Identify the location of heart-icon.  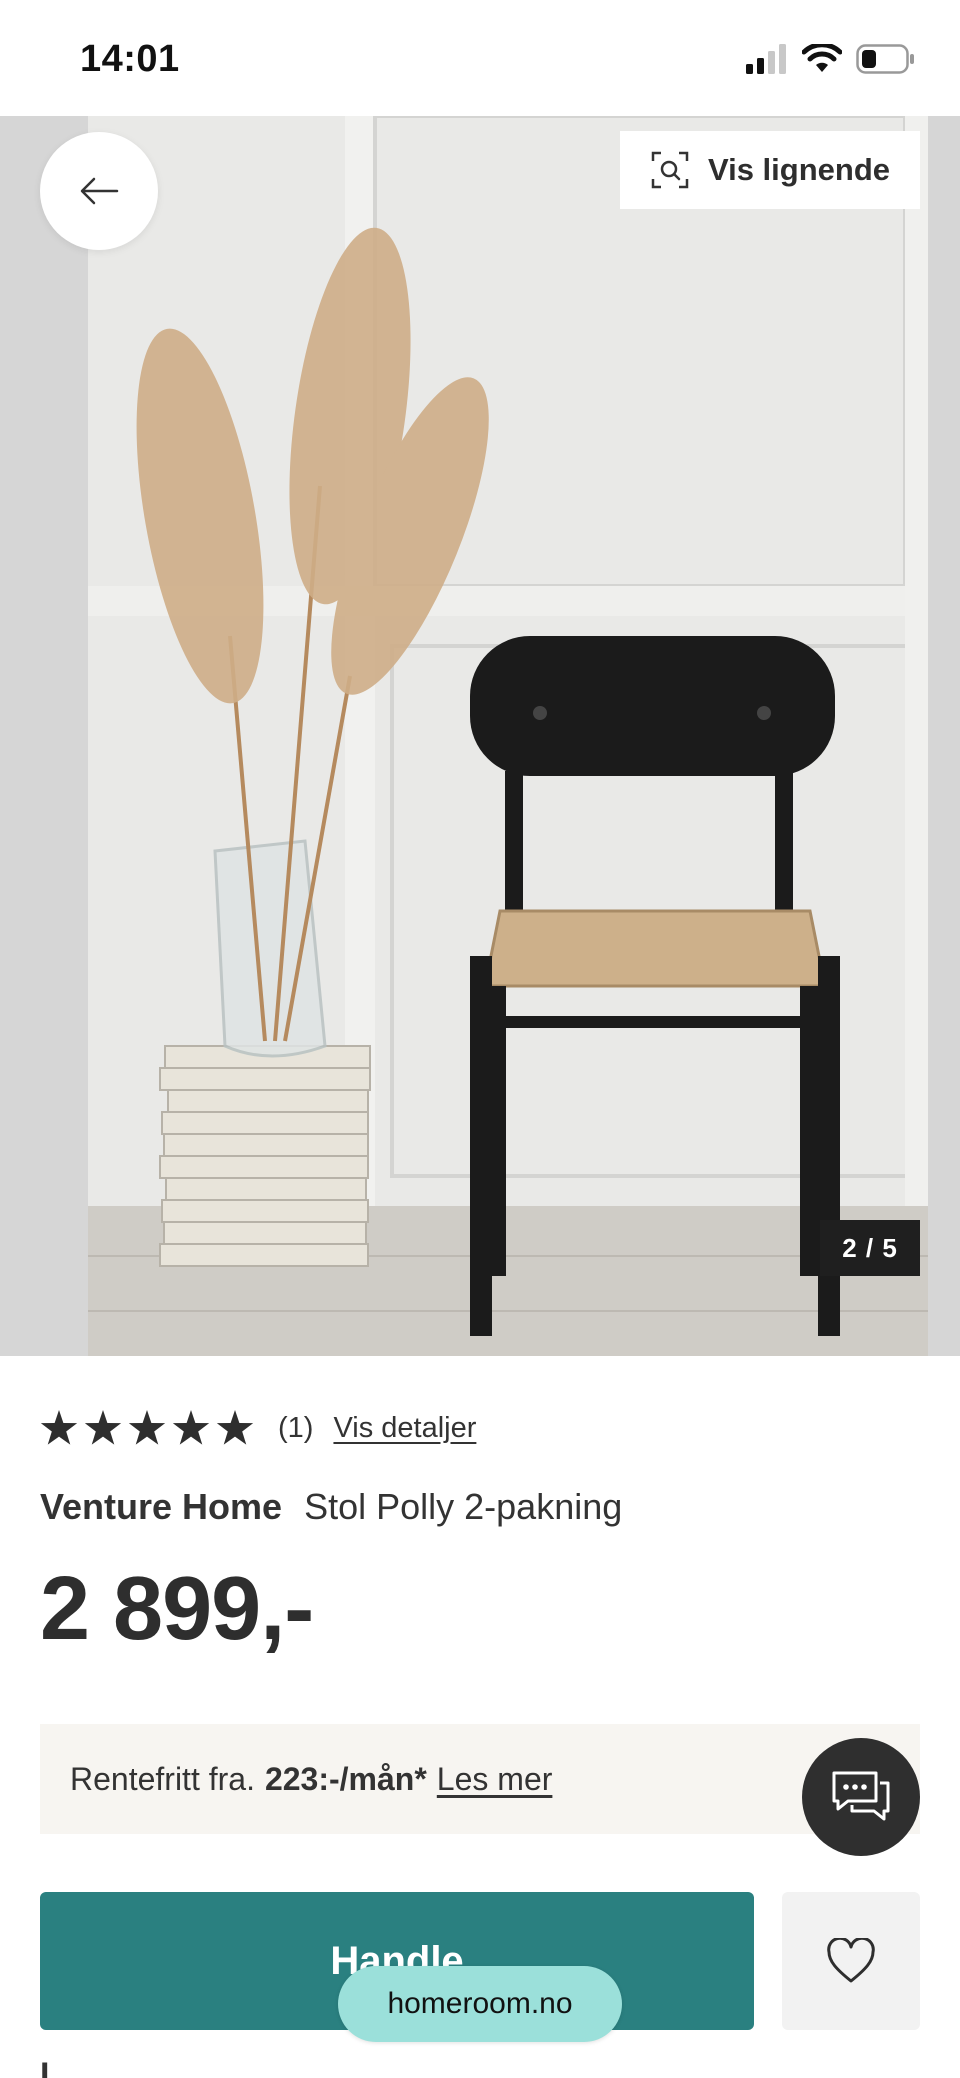
(851, 1960).